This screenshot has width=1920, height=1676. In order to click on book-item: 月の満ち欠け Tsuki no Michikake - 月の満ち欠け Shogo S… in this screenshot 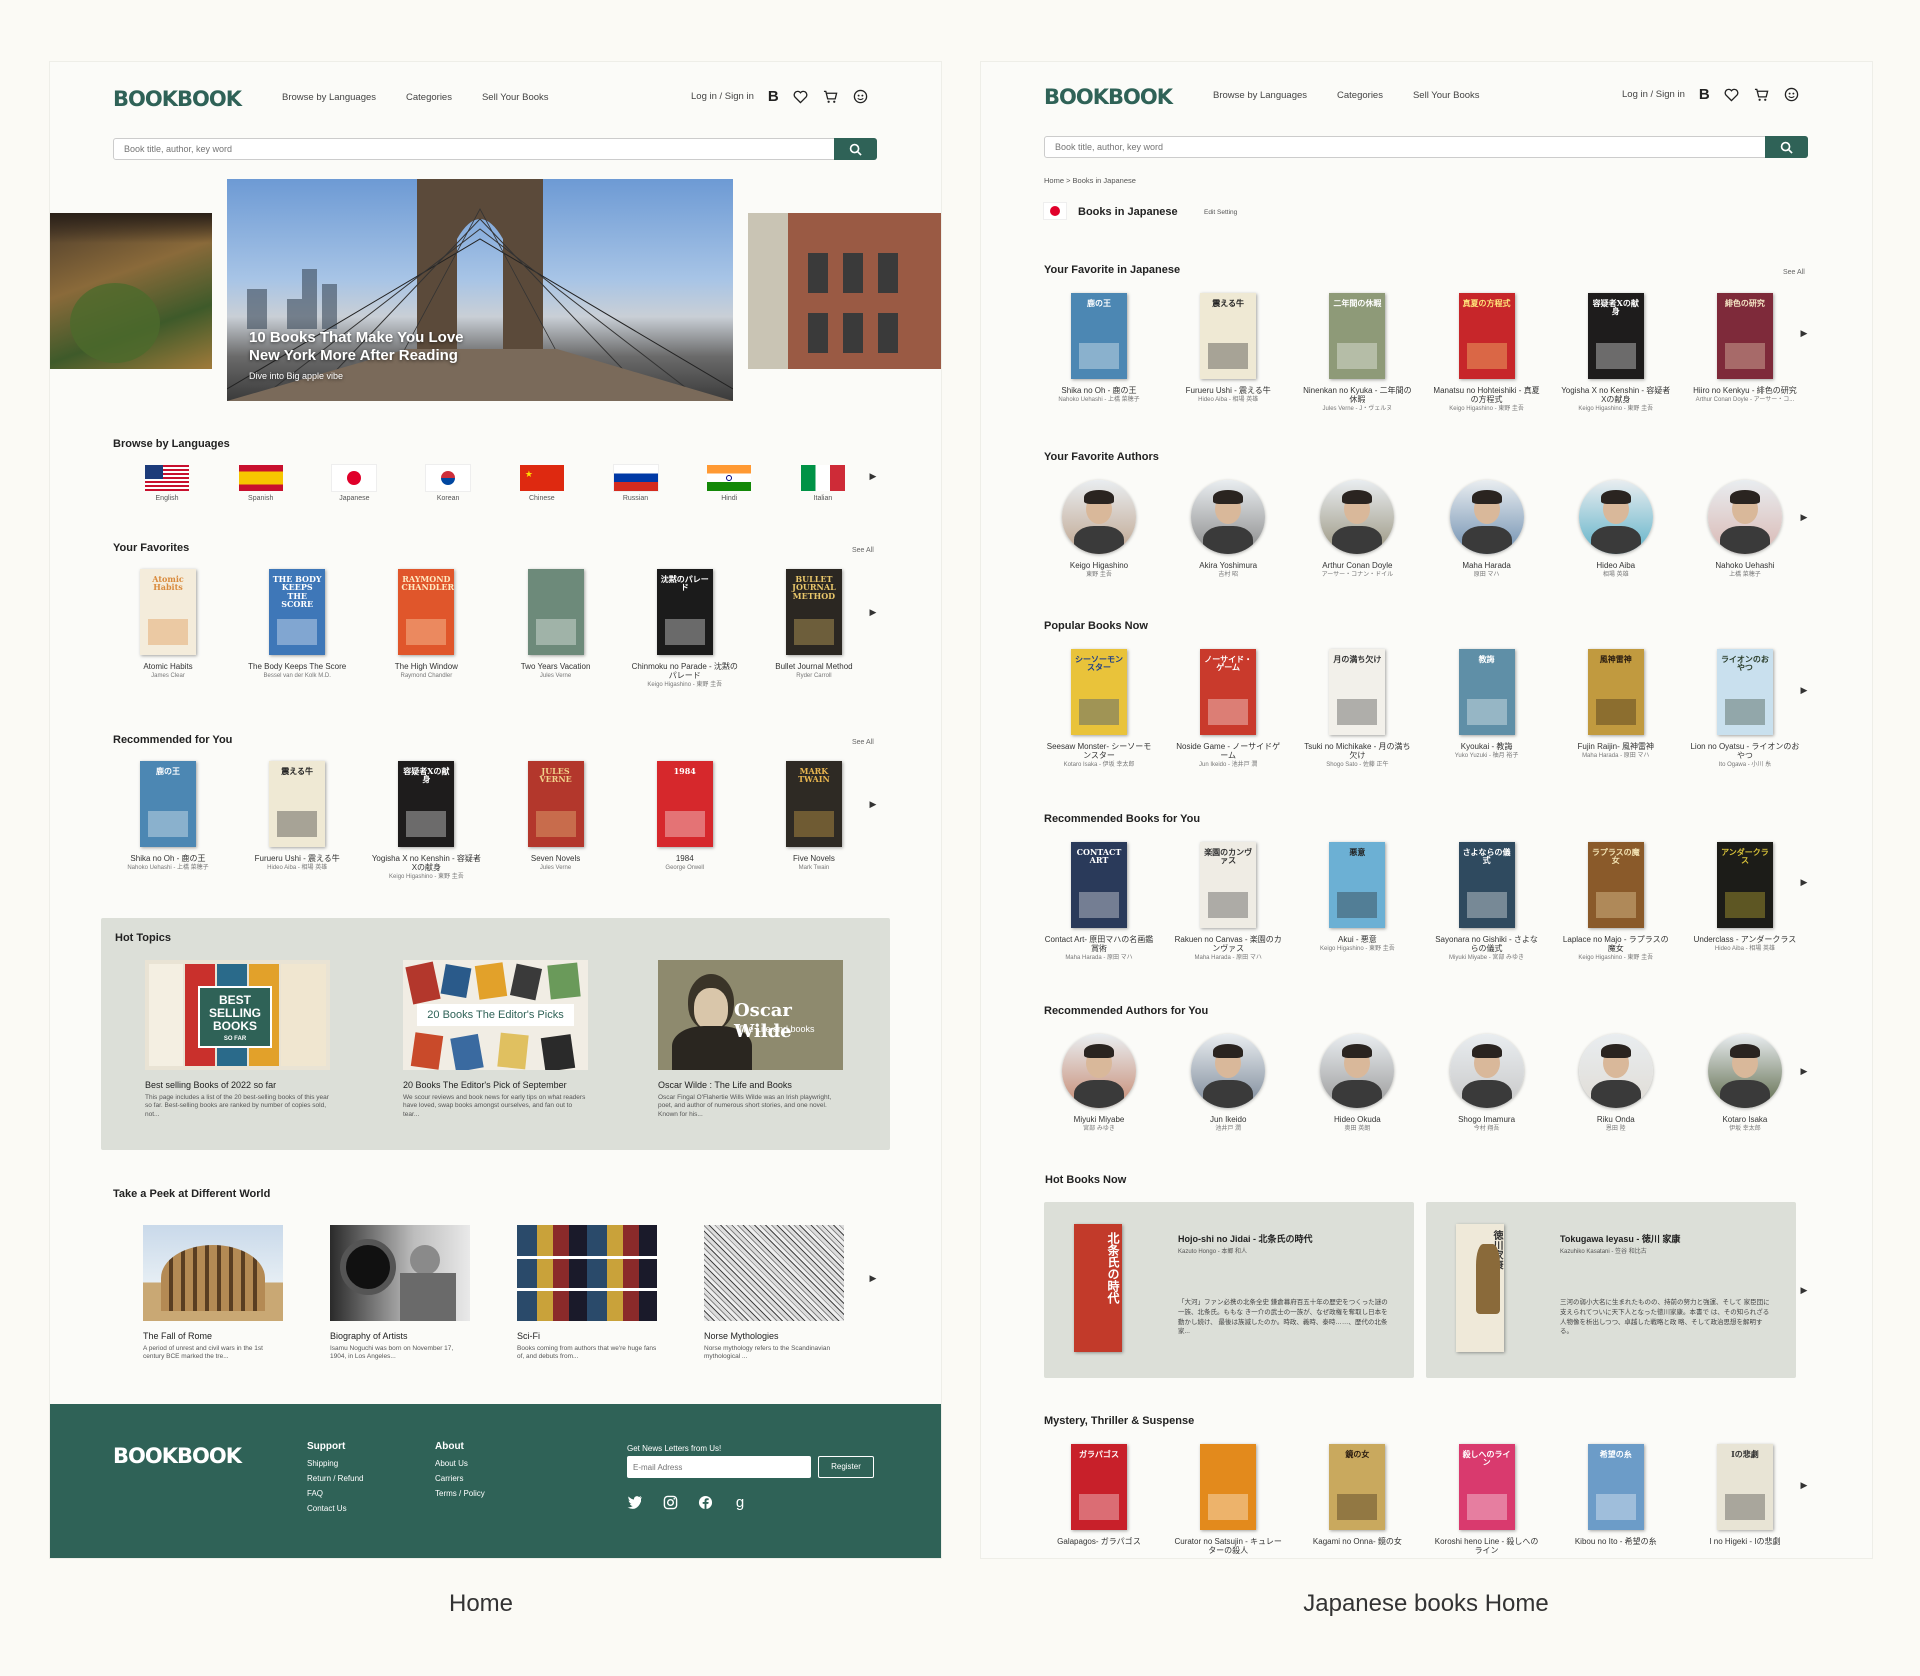, I will do `click(1357, 709)`.